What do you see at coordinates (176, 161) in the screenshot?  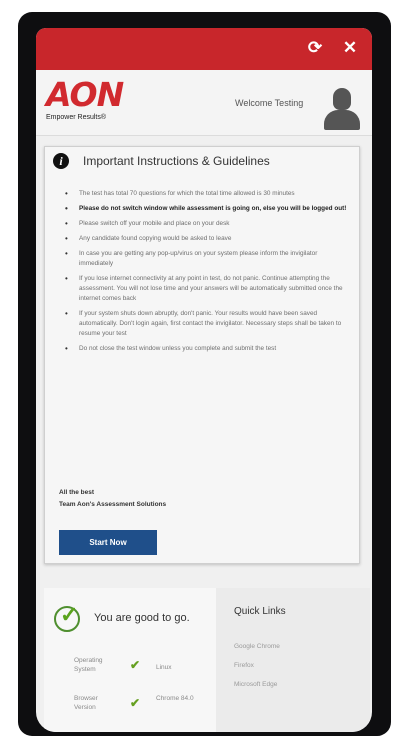 I see `instructions-title: Important Instructions & Guidelines` at bounding box center [176, 161].